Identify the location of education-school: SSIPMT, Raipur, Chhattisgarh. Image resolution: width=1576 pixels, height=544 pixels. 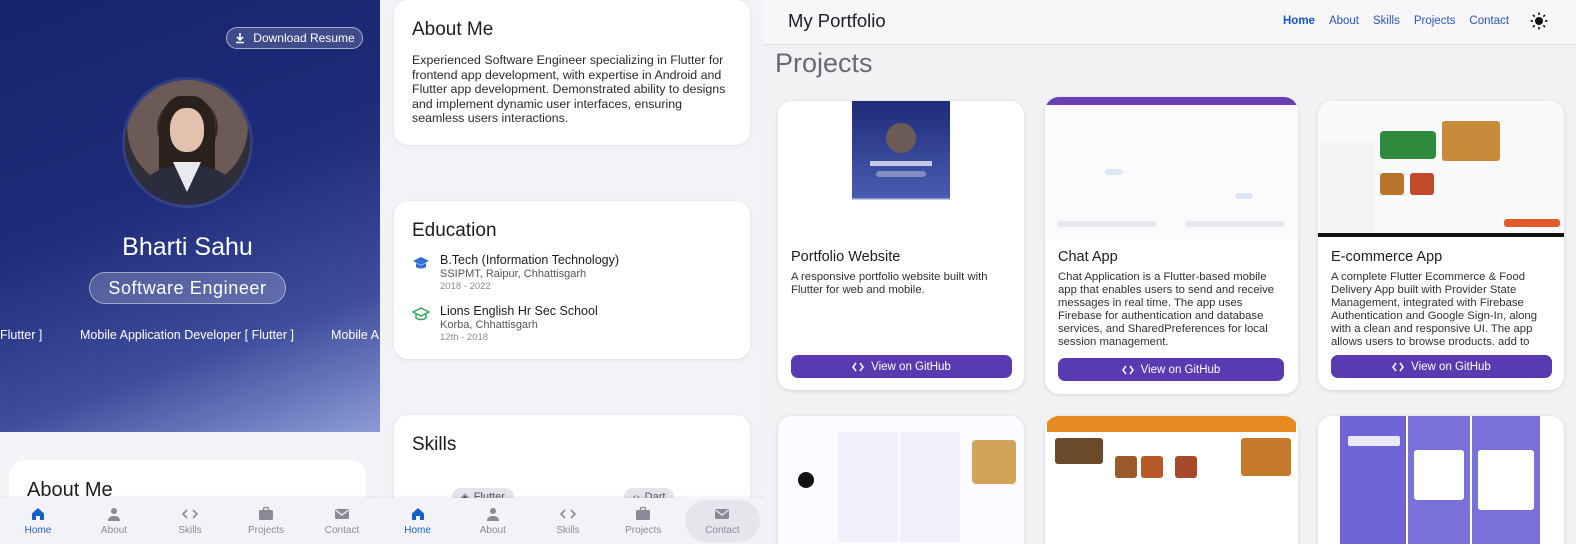
(513, 274).